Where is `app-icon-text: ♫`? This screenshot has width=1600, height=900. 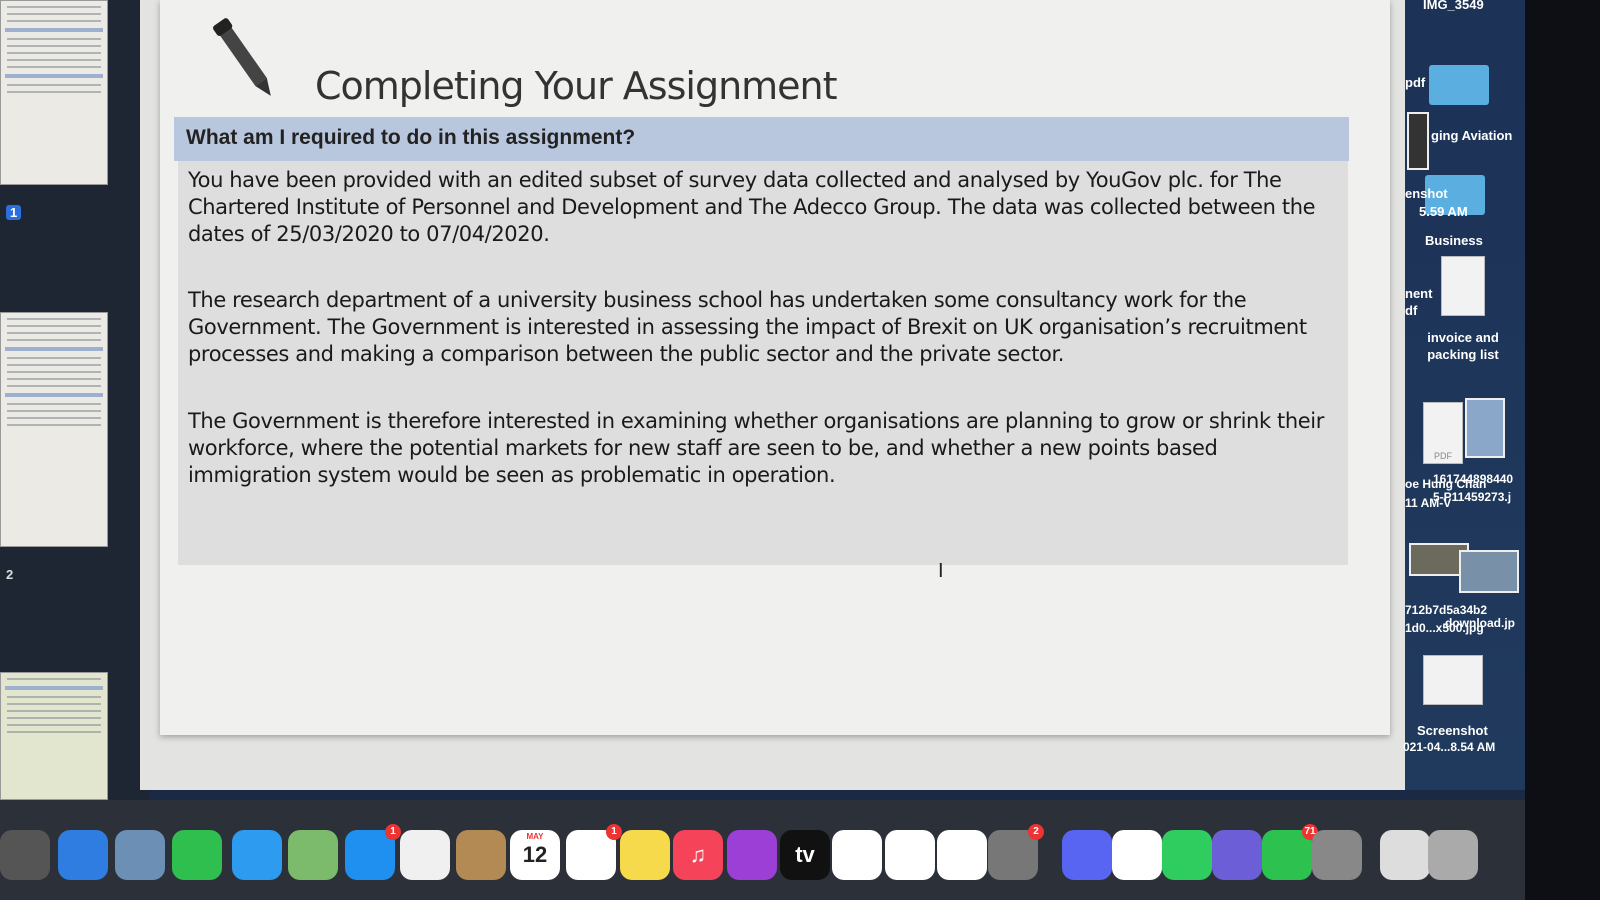
app-icon-text: ♫ is located at coordinates (698, 854).